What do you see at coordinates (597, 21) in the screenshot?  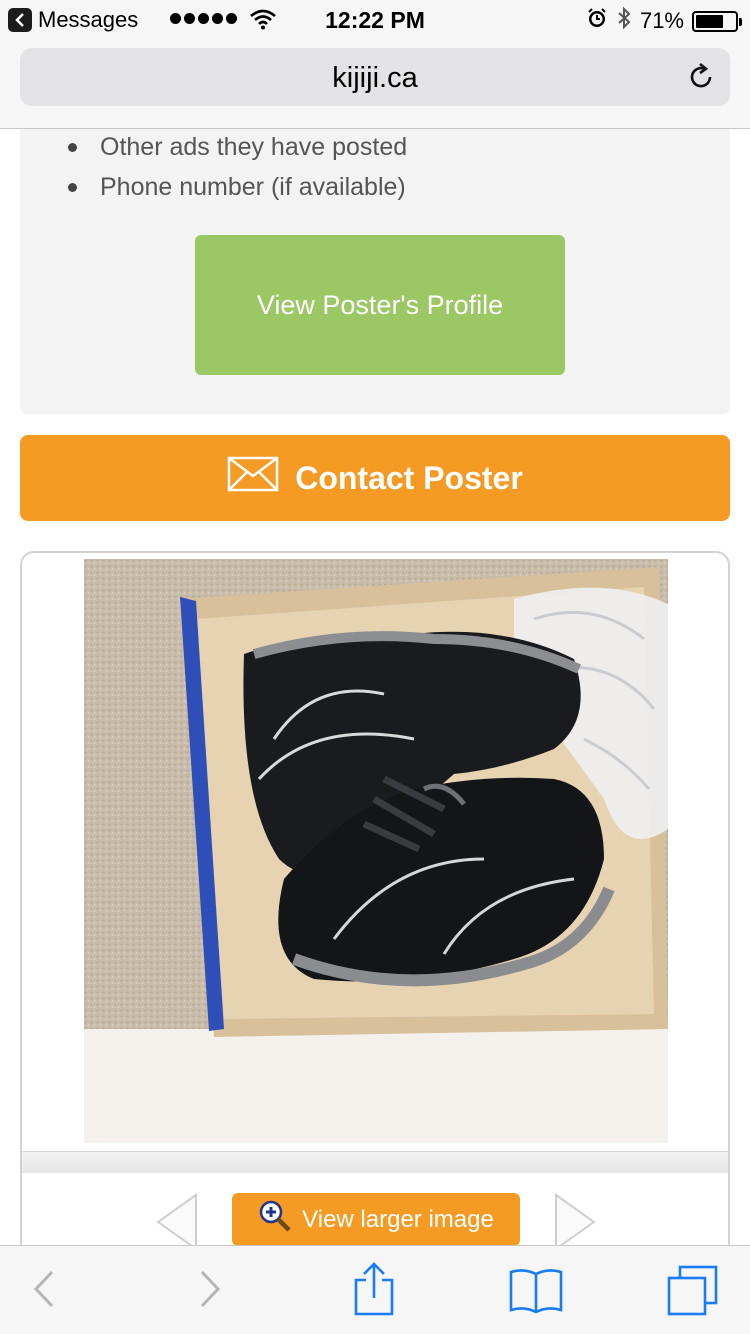 I see `alarm-icon` at bounding box center [597, 21].